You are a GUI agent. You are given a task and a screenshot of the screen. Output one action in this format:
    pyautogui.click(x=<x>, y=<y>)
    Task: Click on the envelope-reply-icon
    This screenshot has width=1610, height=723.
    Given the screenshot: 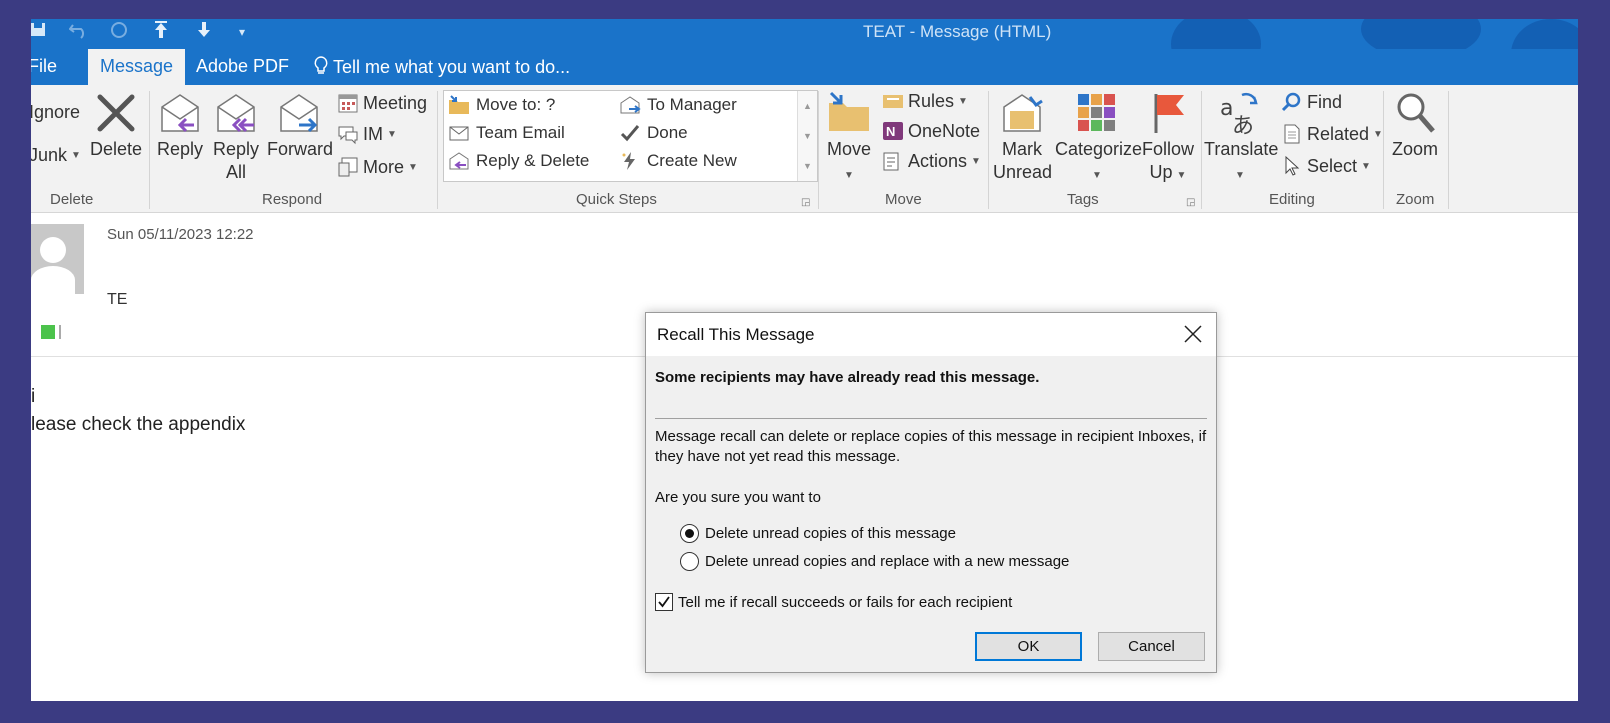 What is the action you would take?
    pyautogui.click(x=459, y=161)
    